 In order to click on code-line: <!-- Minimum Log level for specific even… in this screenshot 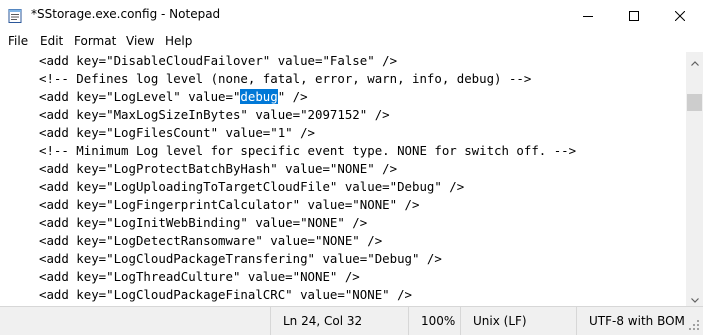, I will do `click(308, 150)`.